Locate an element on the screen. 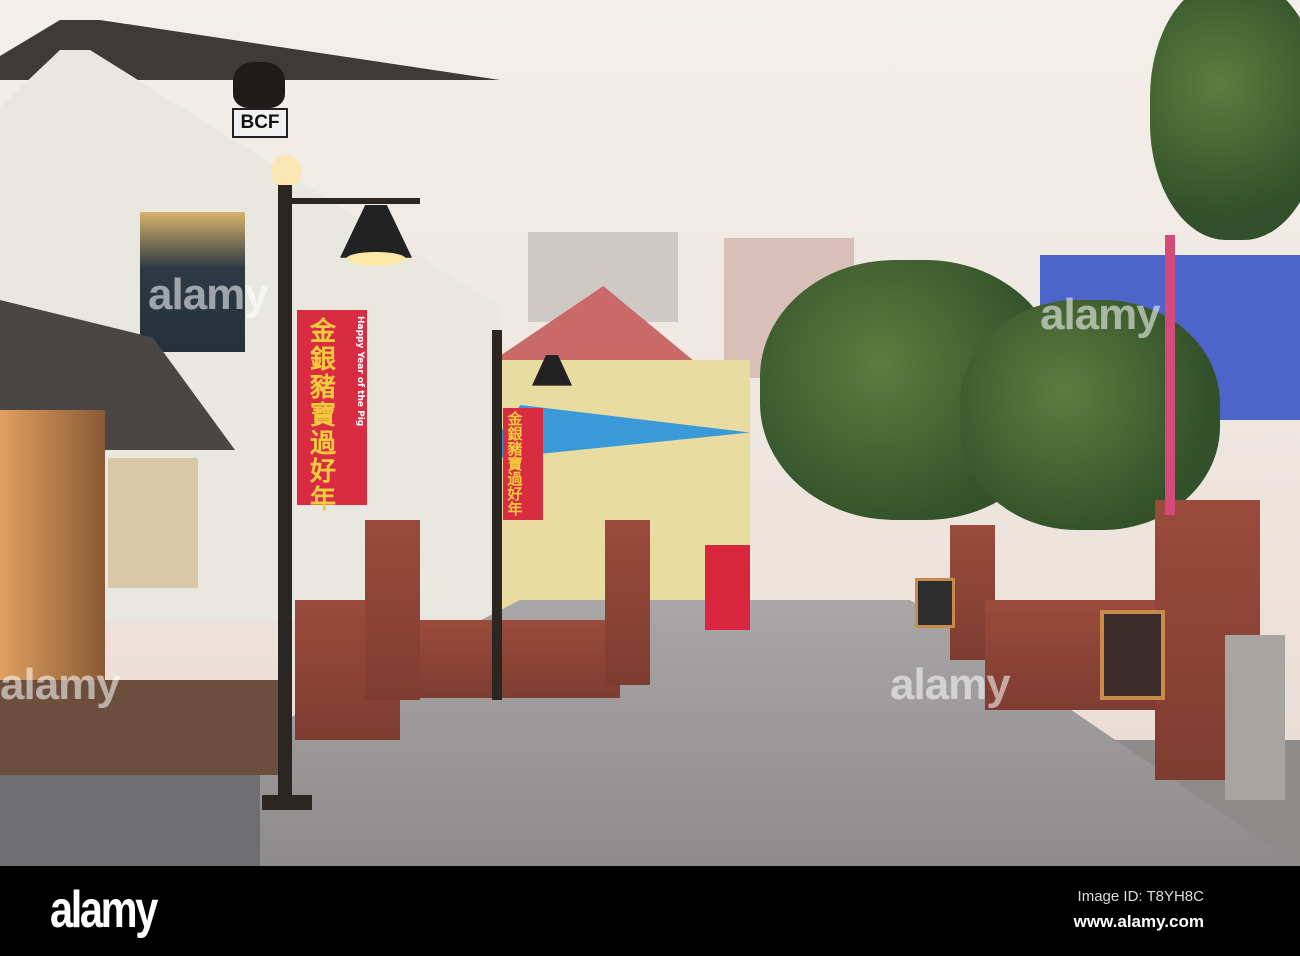 Image resolution: width=1300 pixels, height=956 pixels. new-year-banner: 金銀豬寶過好年 is located at coordinates (523, 464).